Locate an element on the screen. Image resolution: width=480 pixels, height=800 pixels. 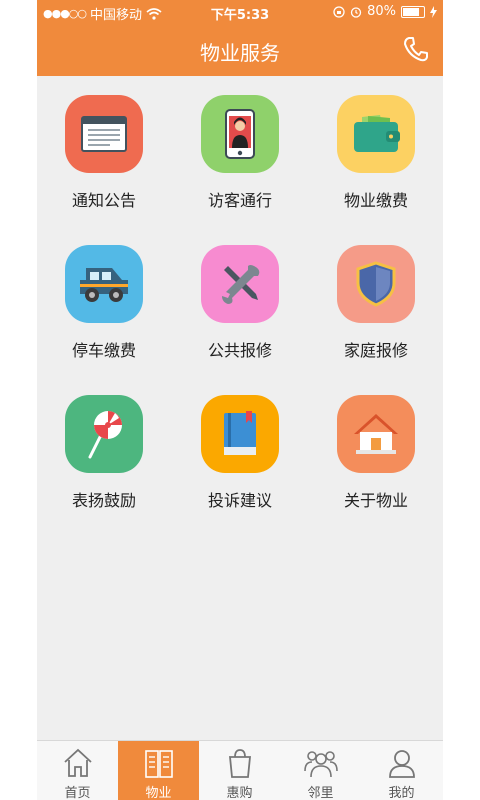
service-label: 通知公告 is located at coordinates (103, 200).